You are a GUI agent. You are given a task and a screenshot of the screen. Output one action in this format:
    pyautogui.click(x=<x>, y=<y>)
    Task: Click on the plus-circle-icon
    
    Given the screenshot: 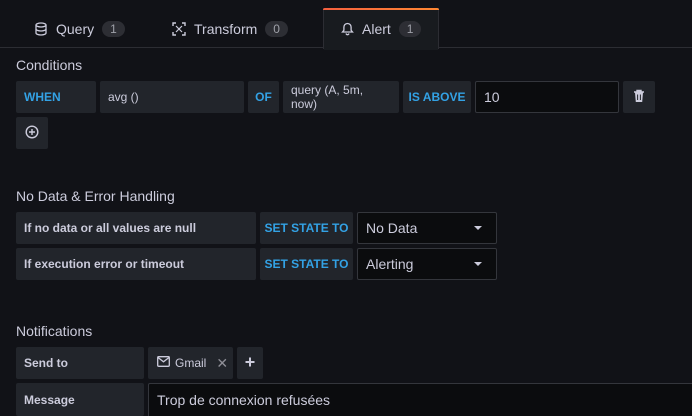 What is the action you would take?
    pyautogui.click(x=32, y=133)
    